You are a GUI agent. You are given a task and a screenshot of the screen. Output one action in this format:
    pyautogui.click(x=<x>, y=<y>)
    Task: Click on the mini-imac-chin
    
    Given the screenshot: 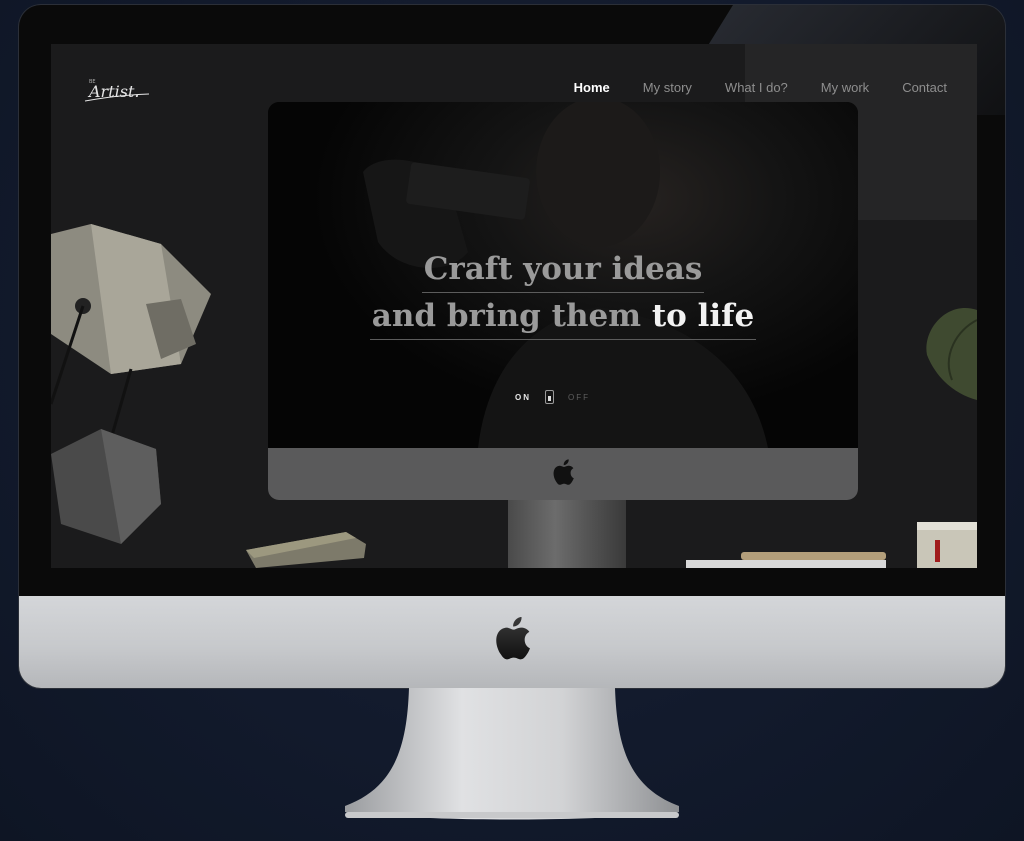 What is the action you would take?
    pyautogui.click(x=563, y=474)
    